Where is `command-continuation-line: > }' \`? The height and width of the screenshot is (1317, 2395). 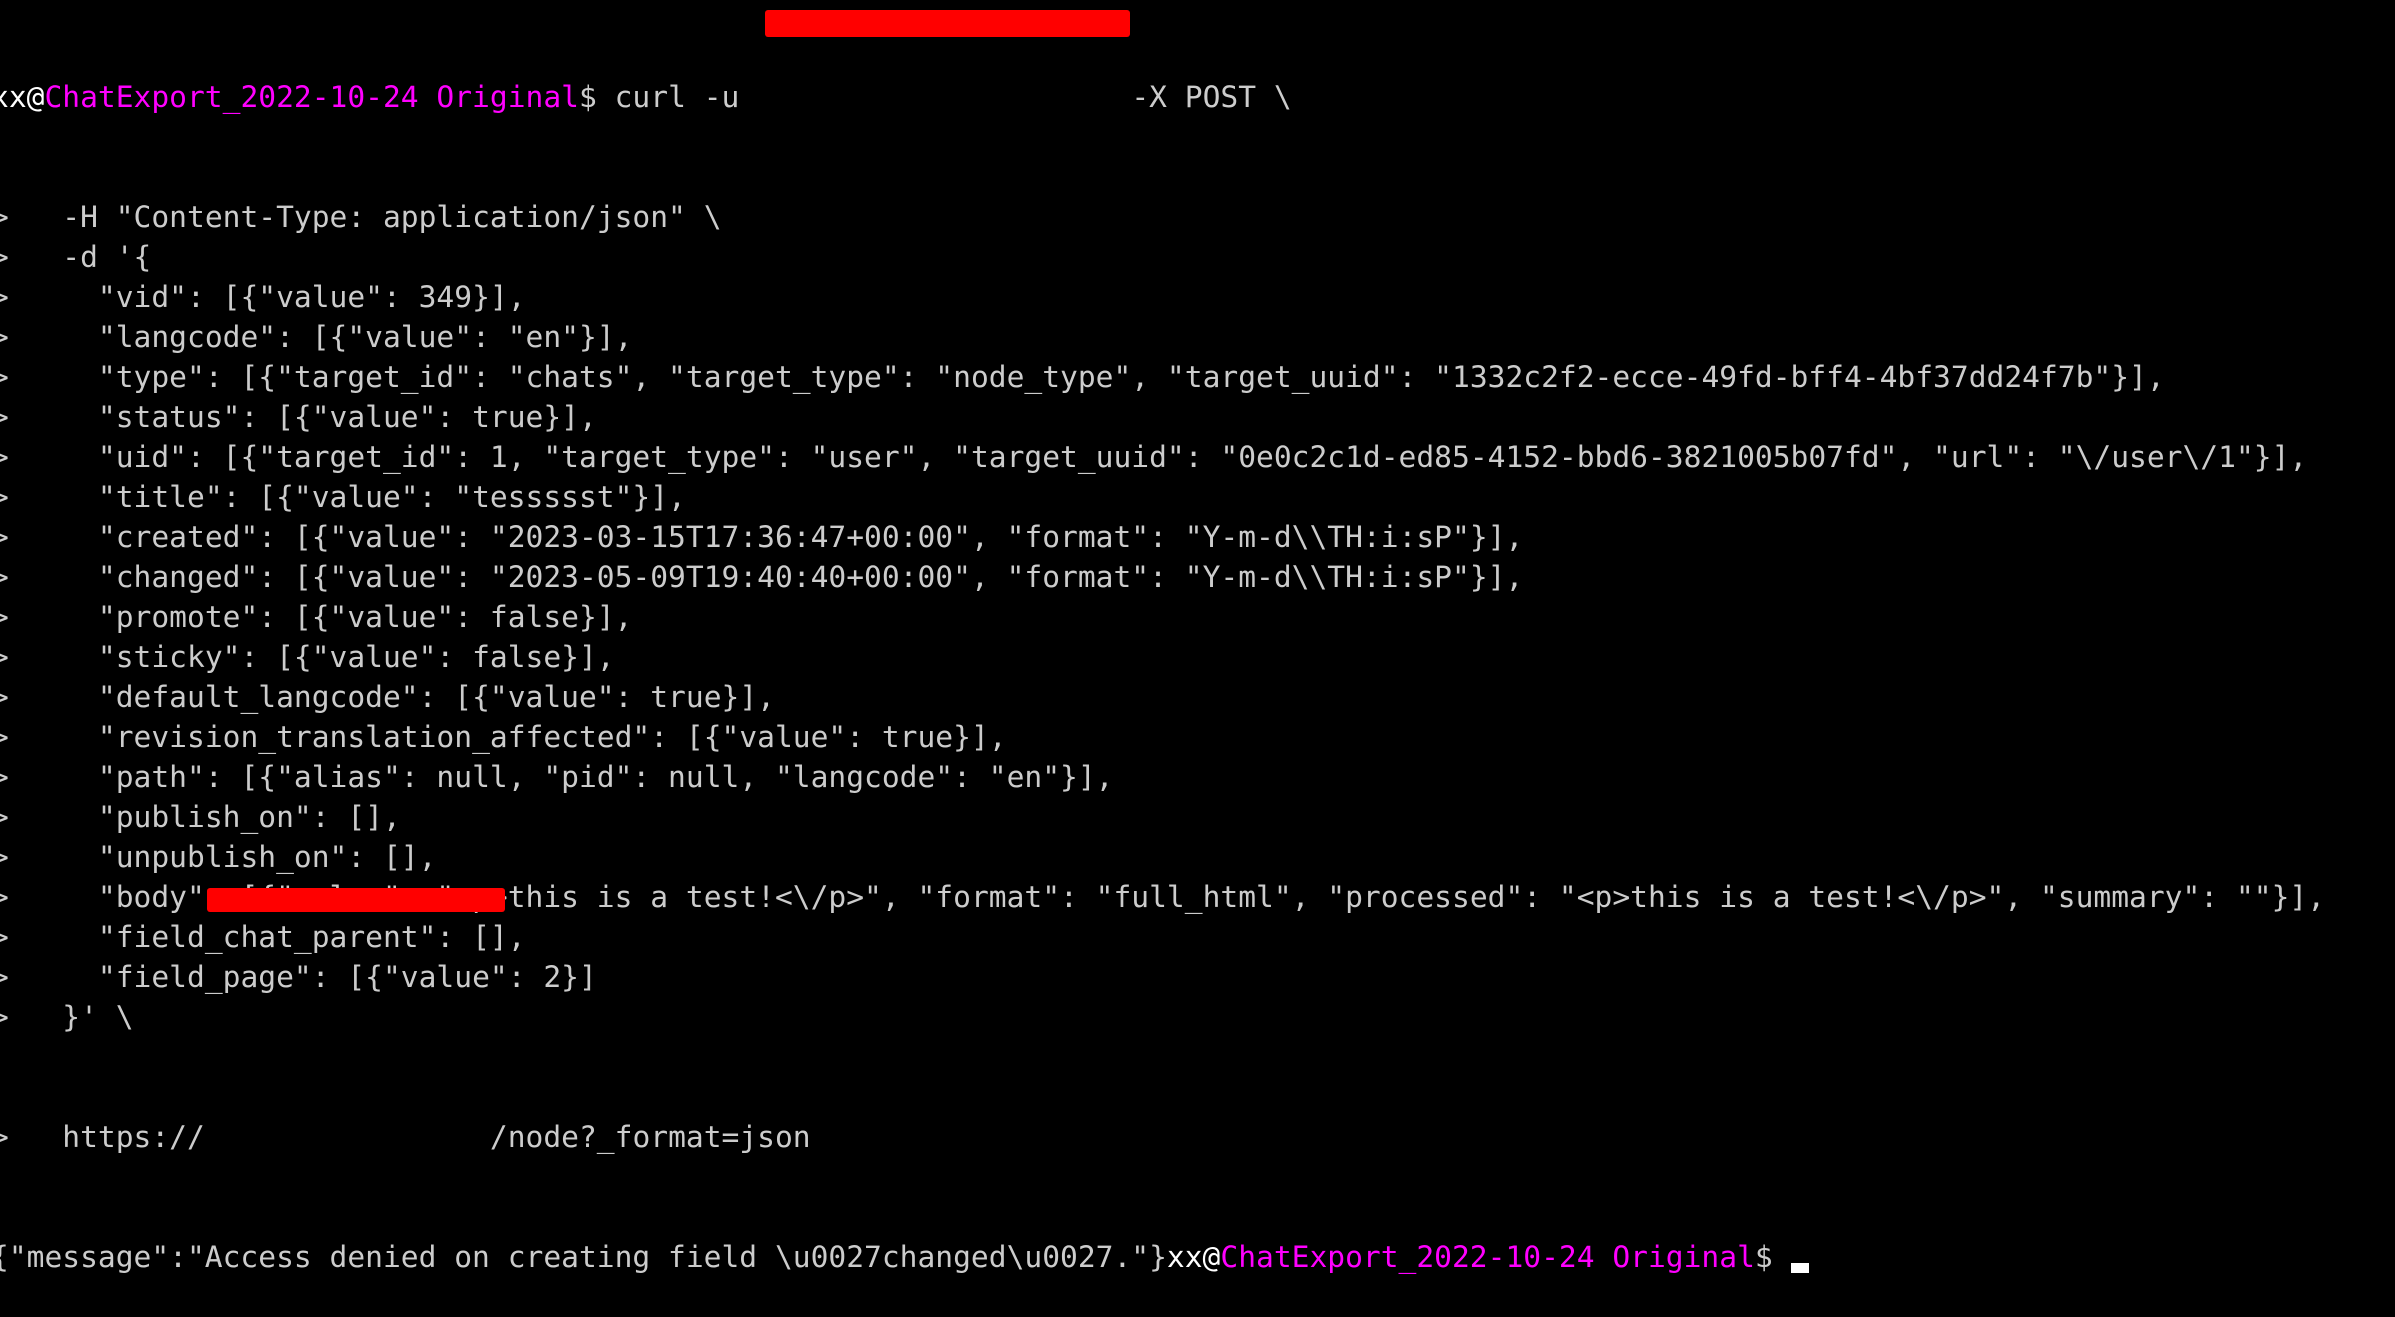
command-continuation-line: > }' \ is located at coordinates (1162, 1017).